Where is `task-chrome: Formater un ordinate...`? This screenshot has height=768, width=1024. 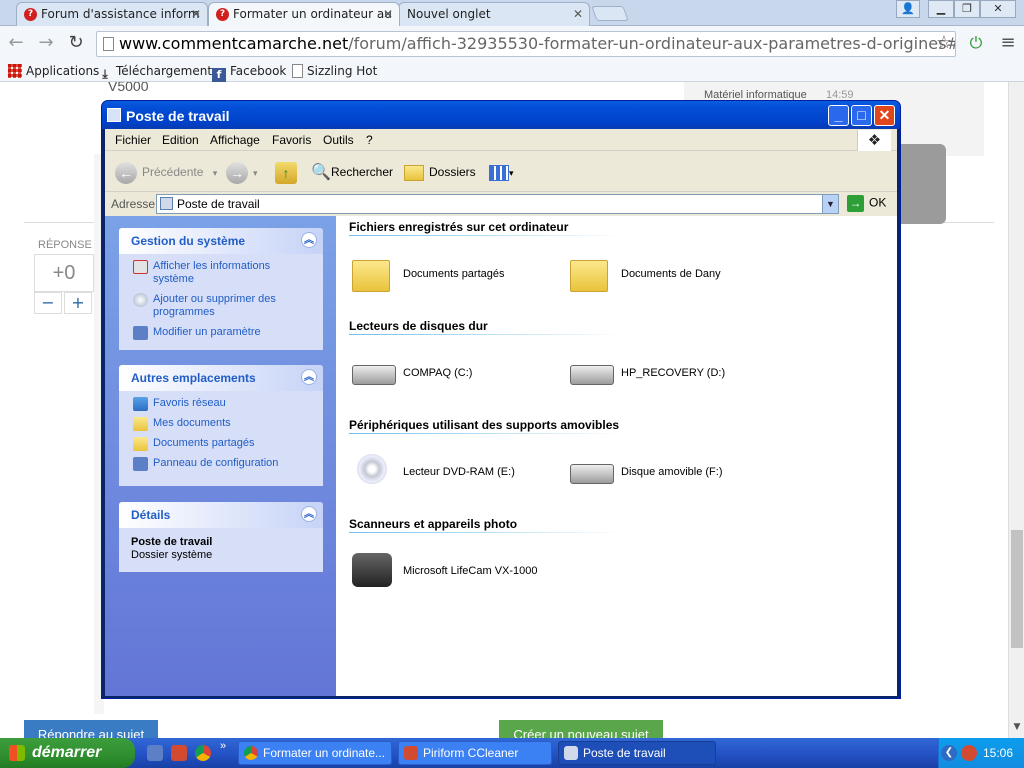 task-chrome: Formater un ordinate... is located at coordinates (315, 753).